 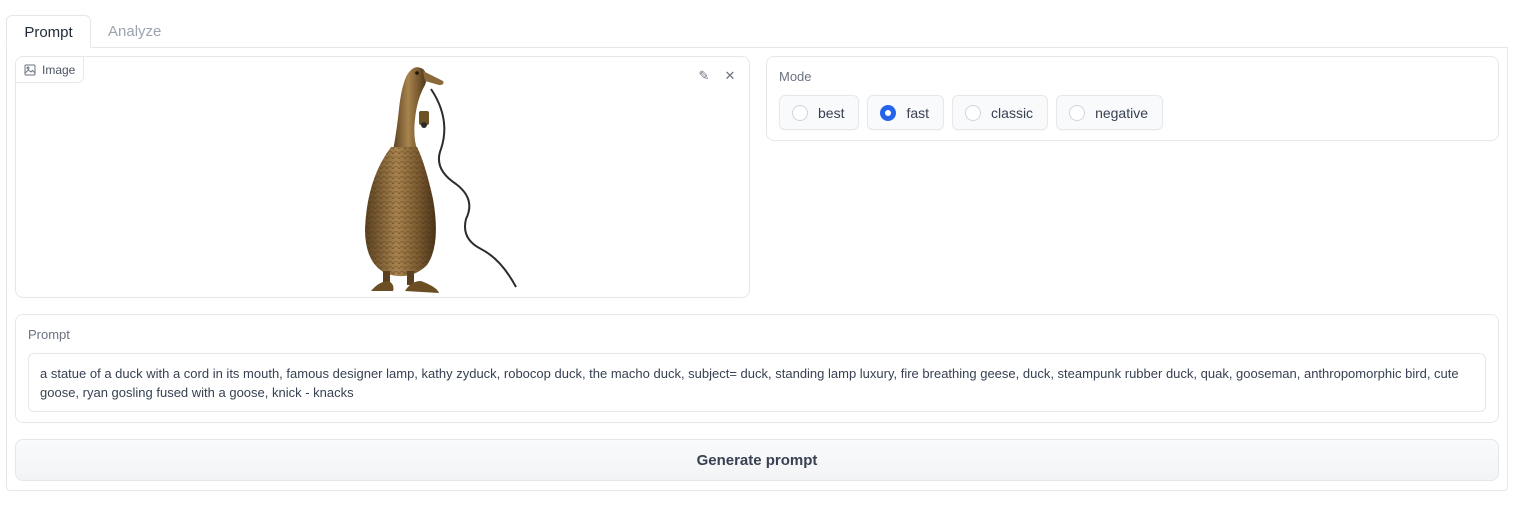 I want to click on prompt-title: Prompt, so click(x=49, y=334).